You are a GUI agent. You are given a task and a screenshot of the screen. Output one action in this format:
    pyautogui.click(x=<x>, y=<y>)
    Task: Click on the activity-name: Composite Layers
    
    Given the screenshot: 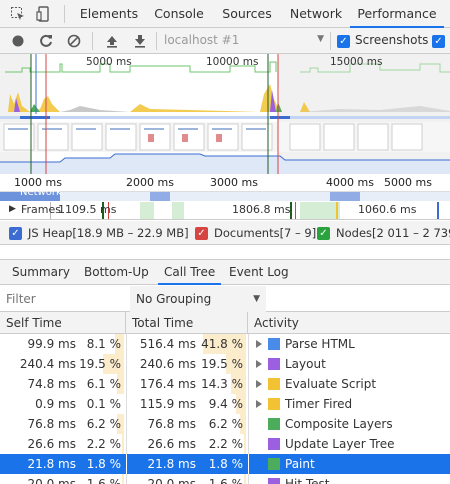 What is the action you would take?
    pyautogui.click(x=339, y=424)
    